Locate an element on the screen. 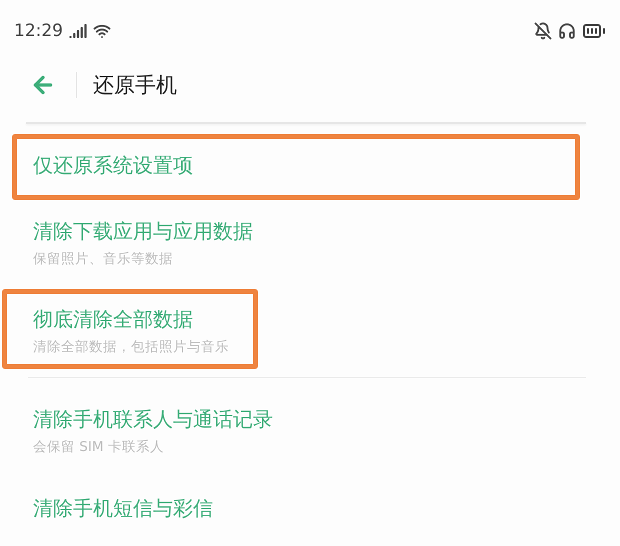 The width and height of the screenshot is (620, 546). page-title: 还原手机 is located at coordinates (135, 85).